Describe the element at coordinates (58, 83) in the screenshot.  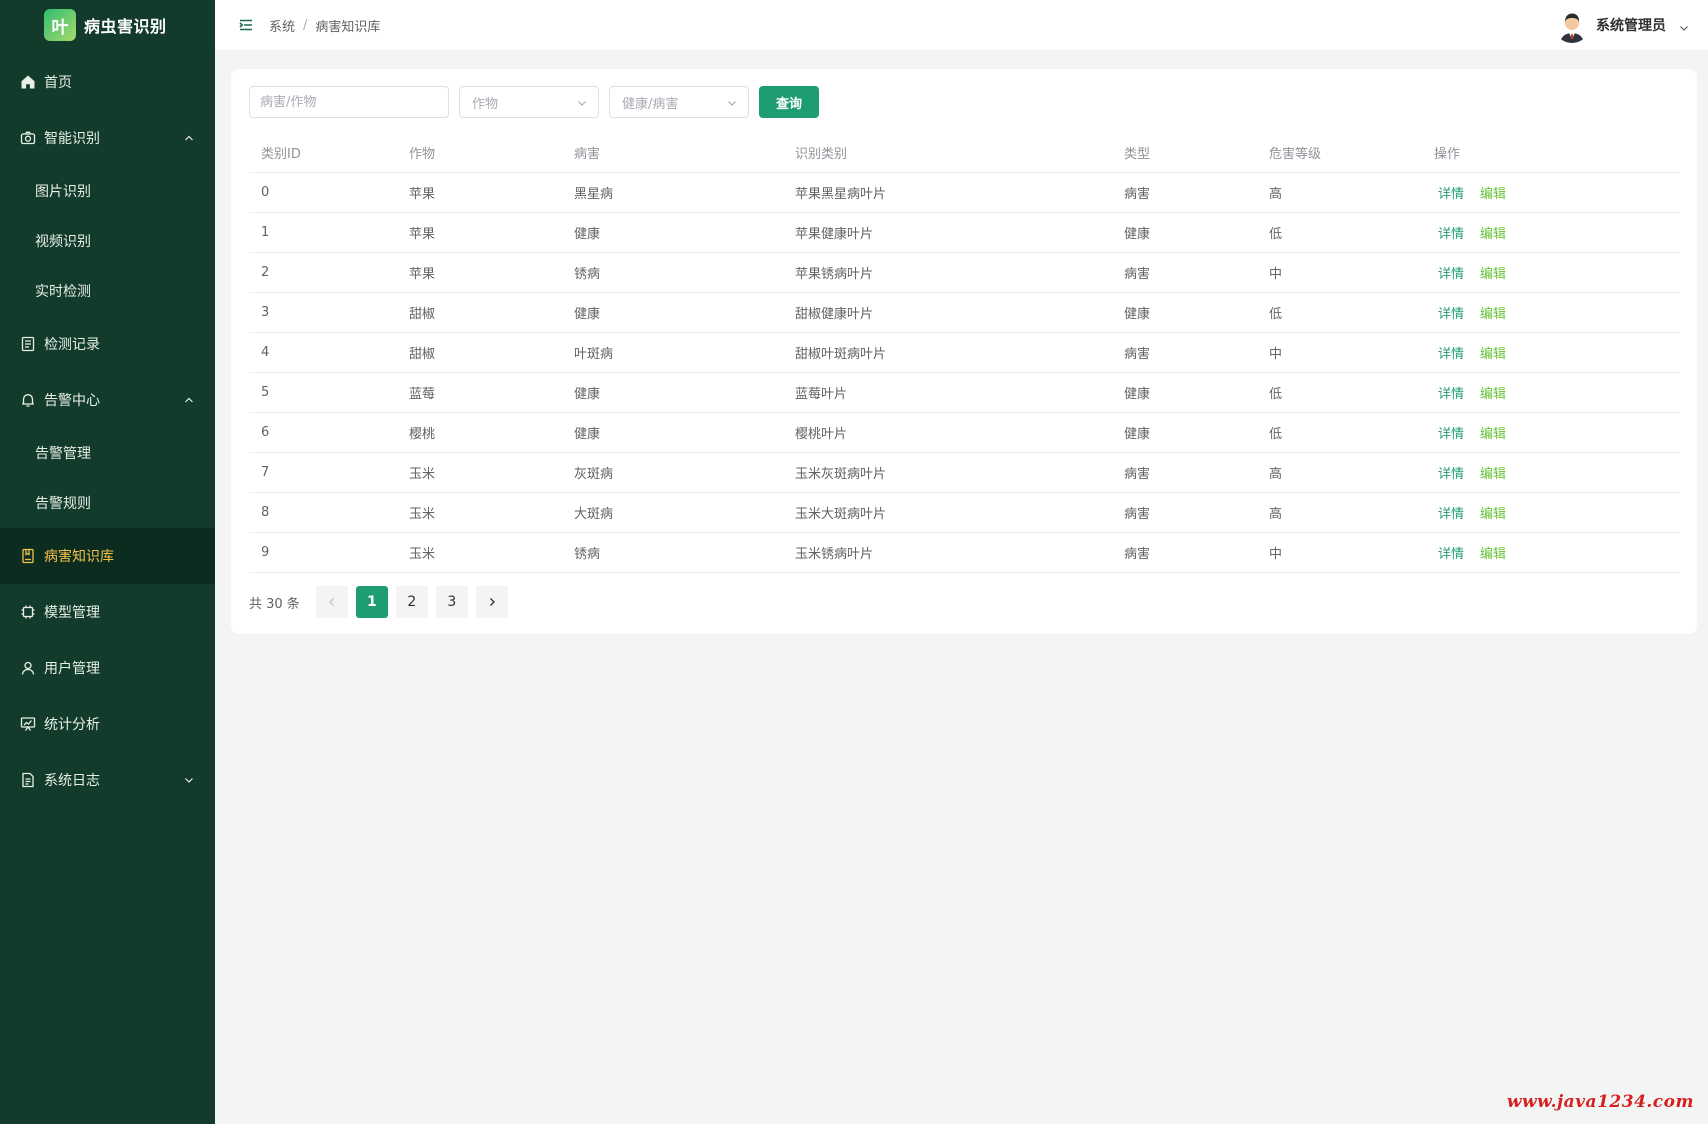
I see `sidebar-item-label: 首页` at that location.